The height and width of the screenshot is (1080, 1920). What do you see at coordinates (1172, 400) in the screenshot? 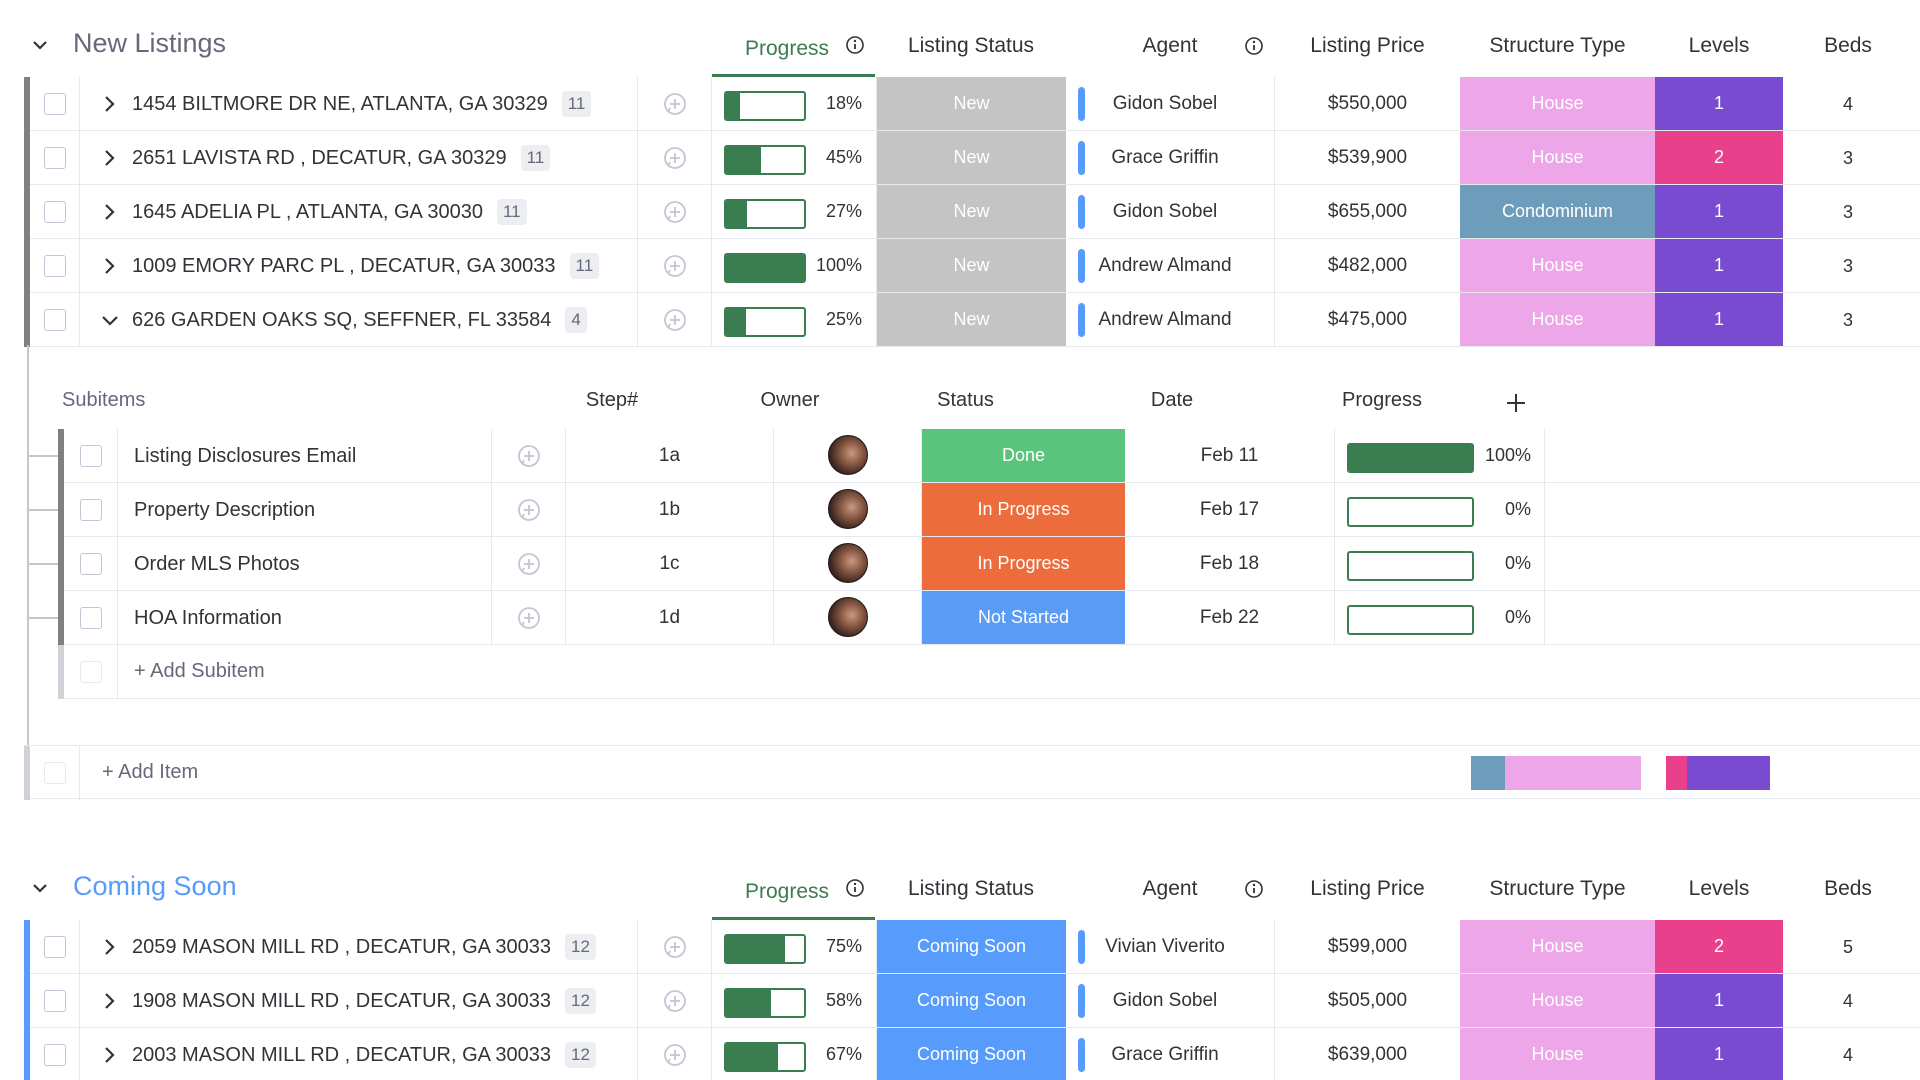
I see `subitems-column-header-date: Date` at bounding box center [1172, 400].